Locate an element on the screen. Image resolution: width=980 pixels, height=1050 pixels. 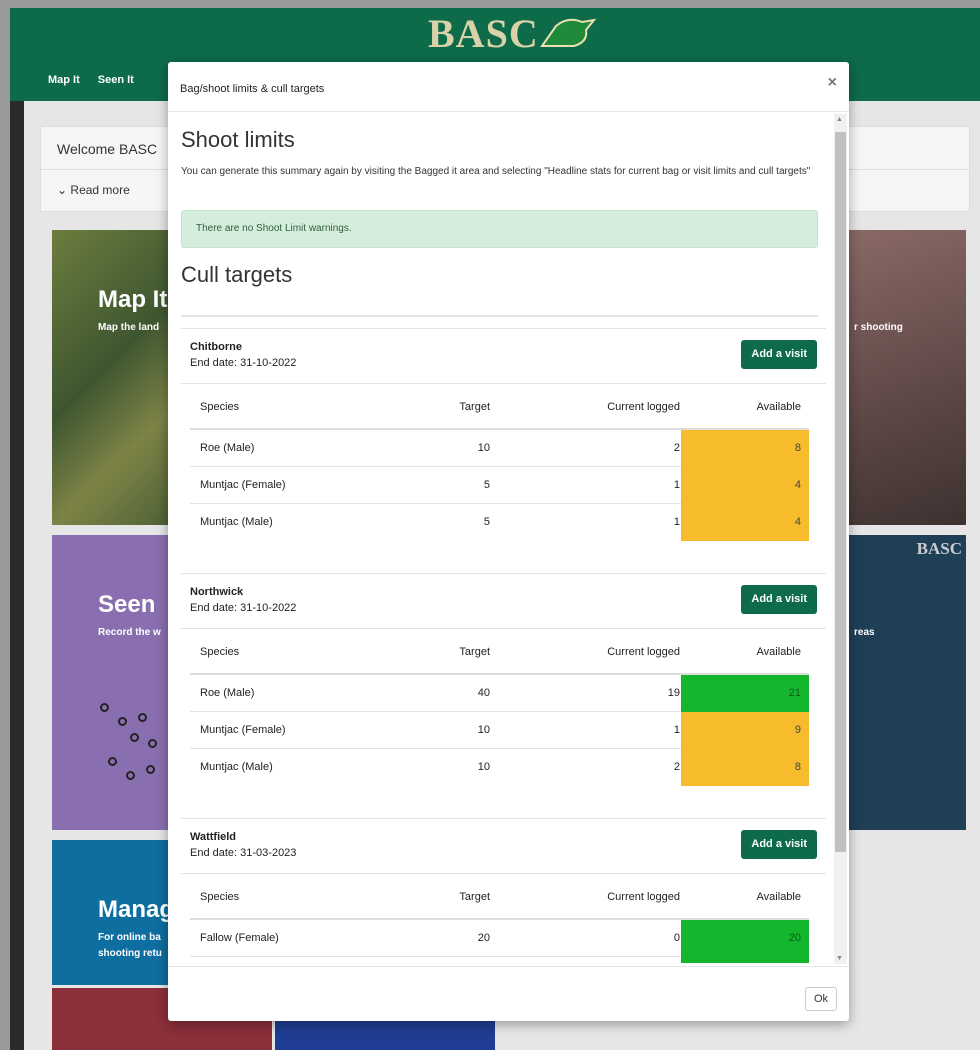
table-row: Muntjac (Male) 5 1 4 is located at coordinates (499, 522).